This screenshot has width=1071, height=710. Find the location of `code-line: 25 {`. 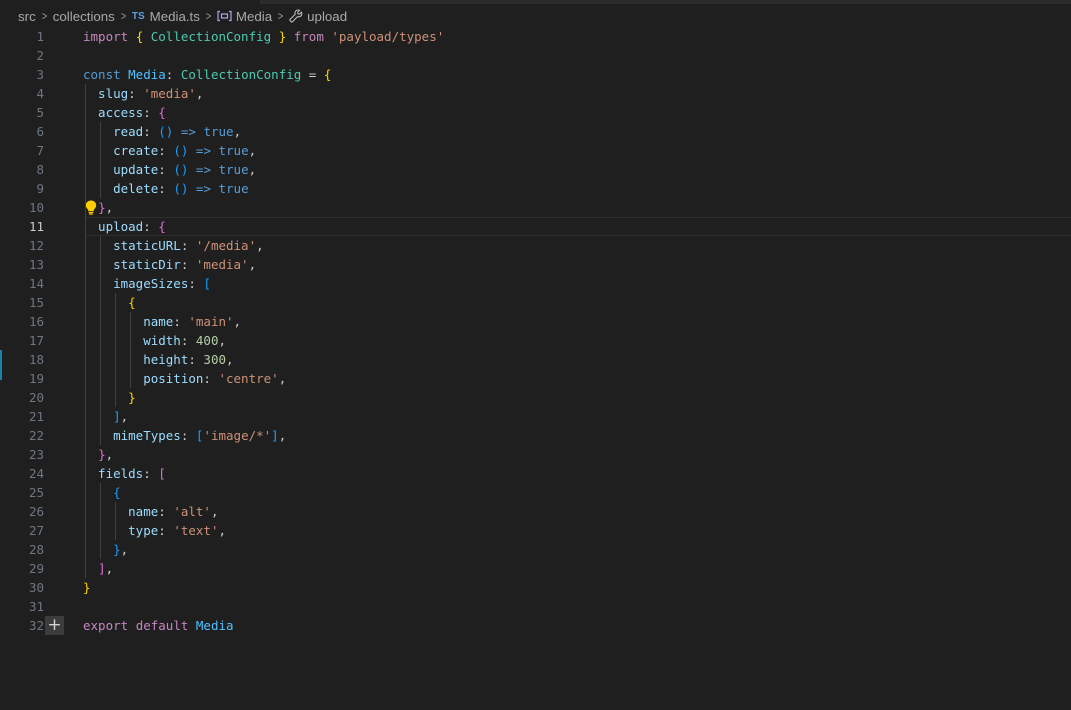

code-line: 25 { is located at coordinates (535, 492).